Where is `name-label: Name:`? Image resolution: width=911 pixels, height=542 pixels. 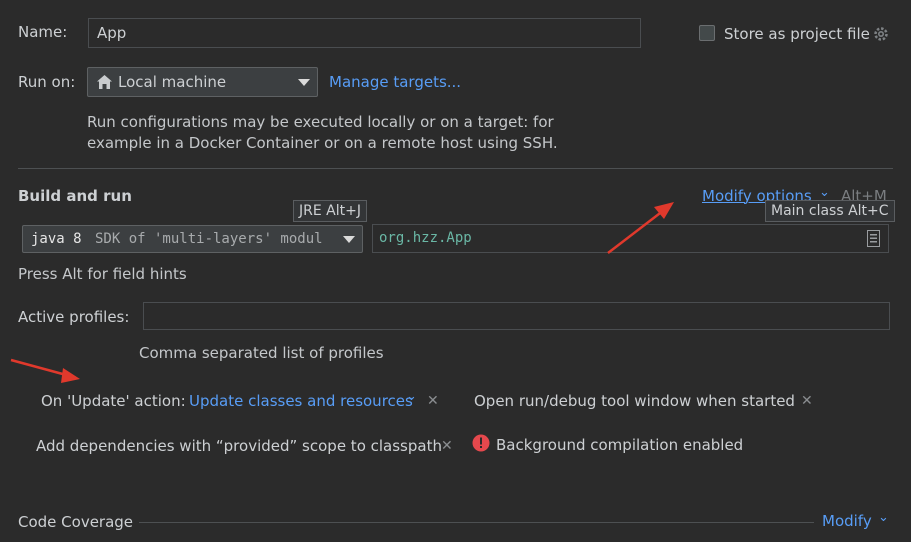
name-label: Name: is located at coordinates (43, 32).